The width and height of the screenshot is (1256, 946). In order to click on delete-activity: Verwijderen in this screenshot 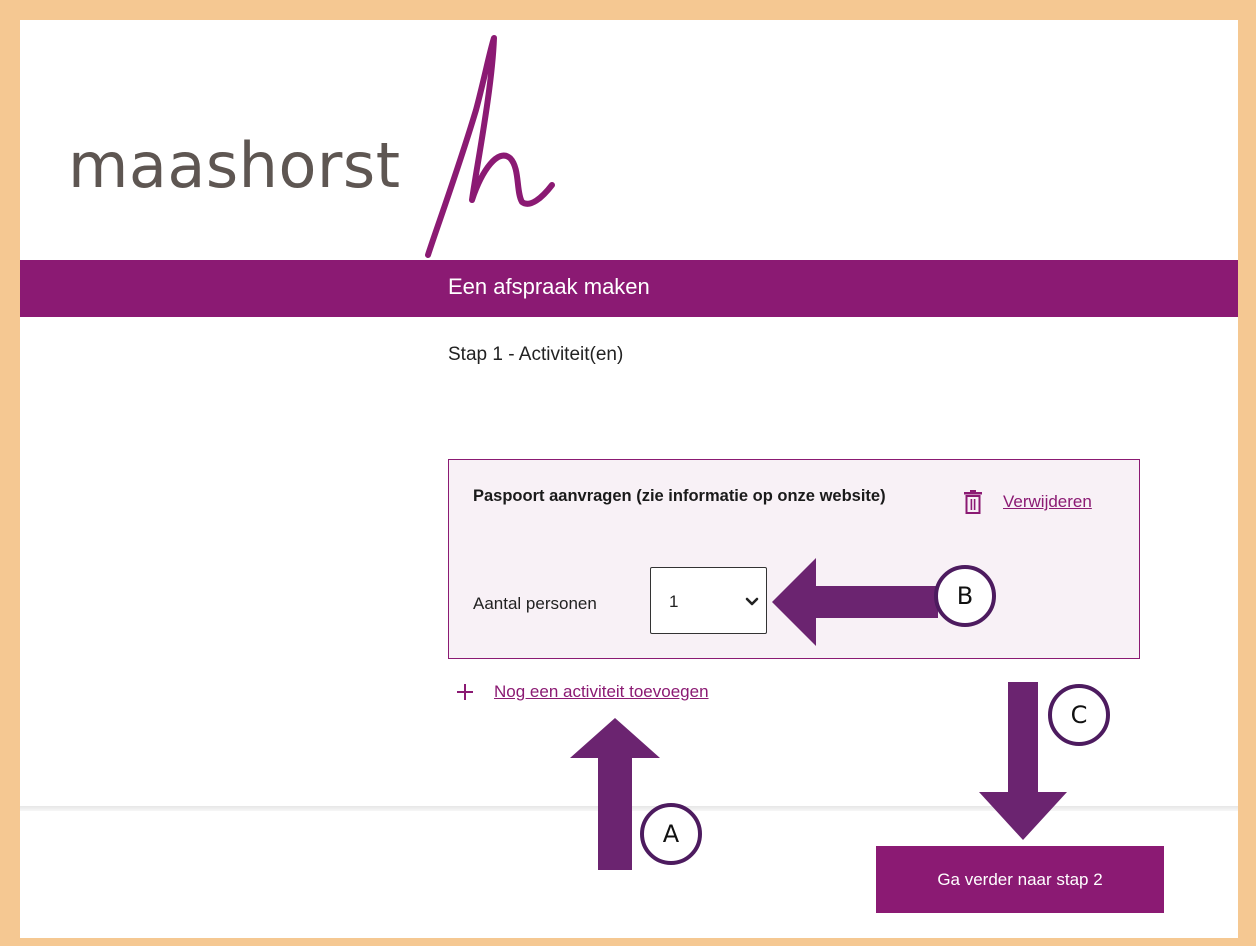, I will do `click(1027, 502)`.